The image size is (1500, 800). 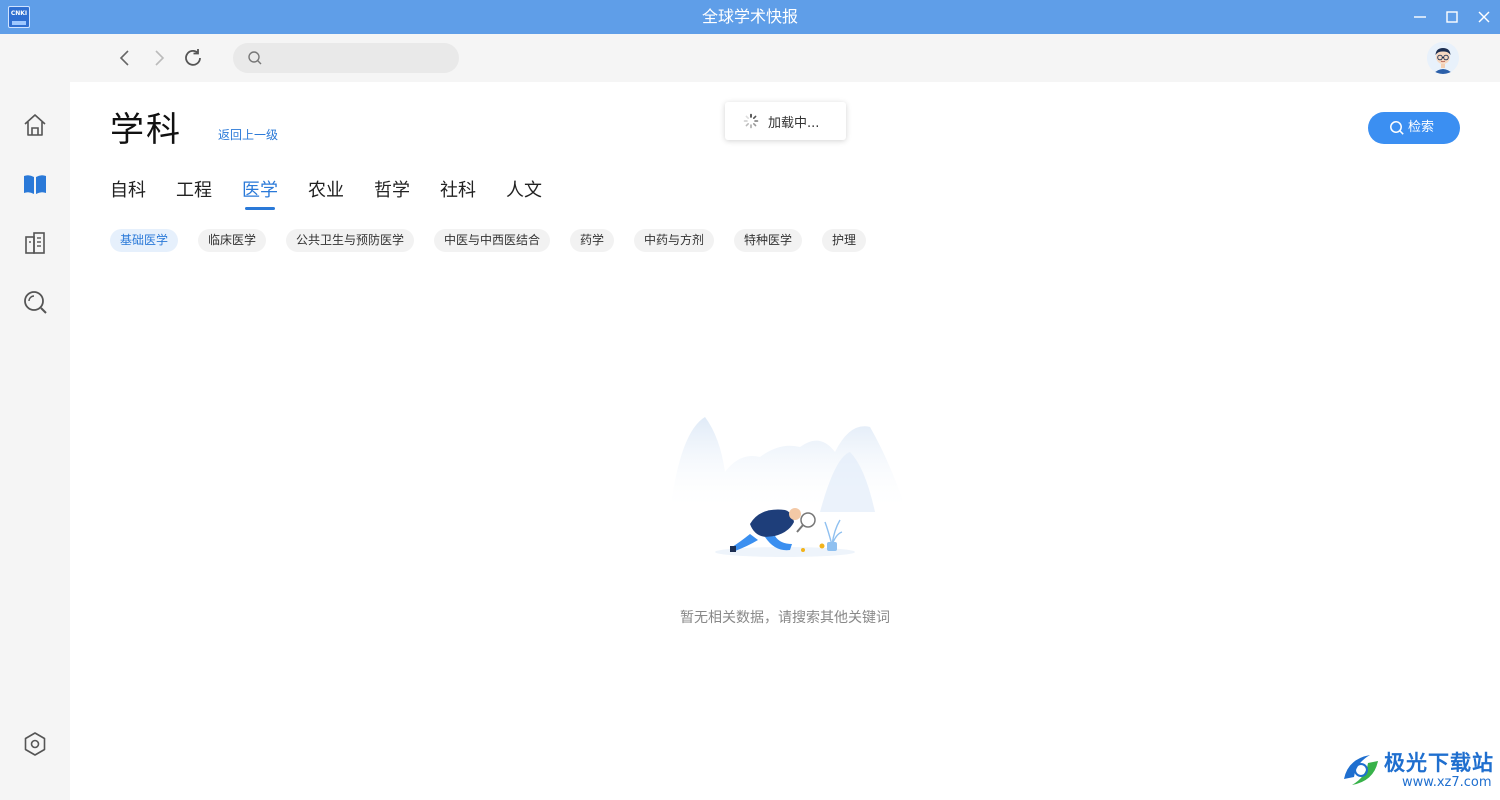 What do you see at coordinates (1443, 58) in the screenshot?
I see `avatar` at bounding box center [1443, 58].